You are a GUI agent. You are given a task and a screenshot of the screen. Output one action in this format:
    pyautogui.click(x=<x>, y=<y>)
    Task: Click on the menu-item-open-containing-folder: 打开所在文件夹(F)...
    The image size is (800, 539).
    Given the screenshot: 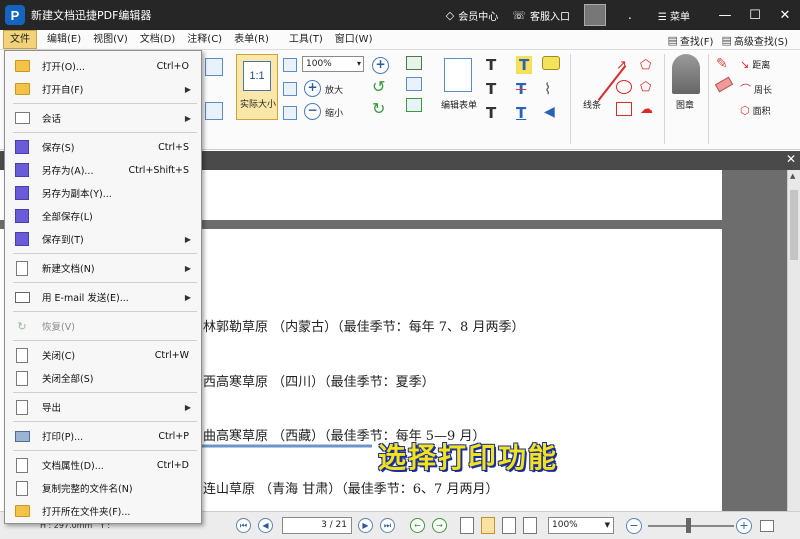 What is the action you would take?
    pyautogui.click(x=103, y=511)
    